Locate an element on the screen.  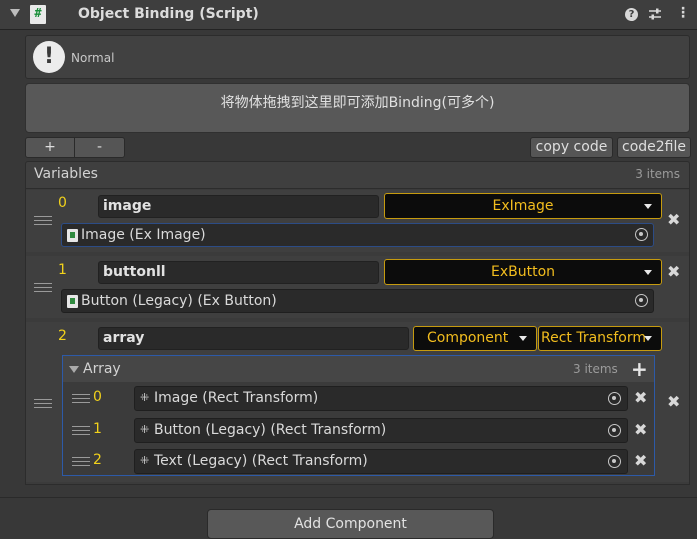
type-dropdown: ExButton is located at coordinates (523, 272).